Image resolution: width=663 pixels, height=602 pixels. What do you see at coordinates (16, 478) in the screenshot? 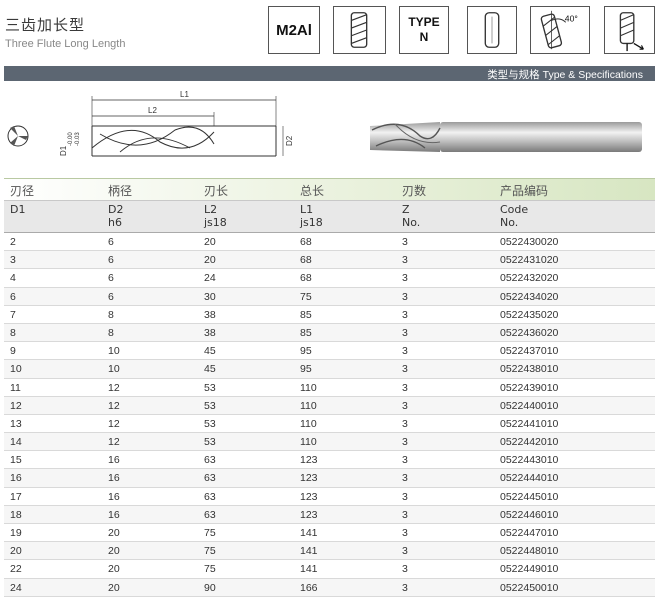
I see `cell-cutting-diameter: 16` at bounding box center [16, 478].